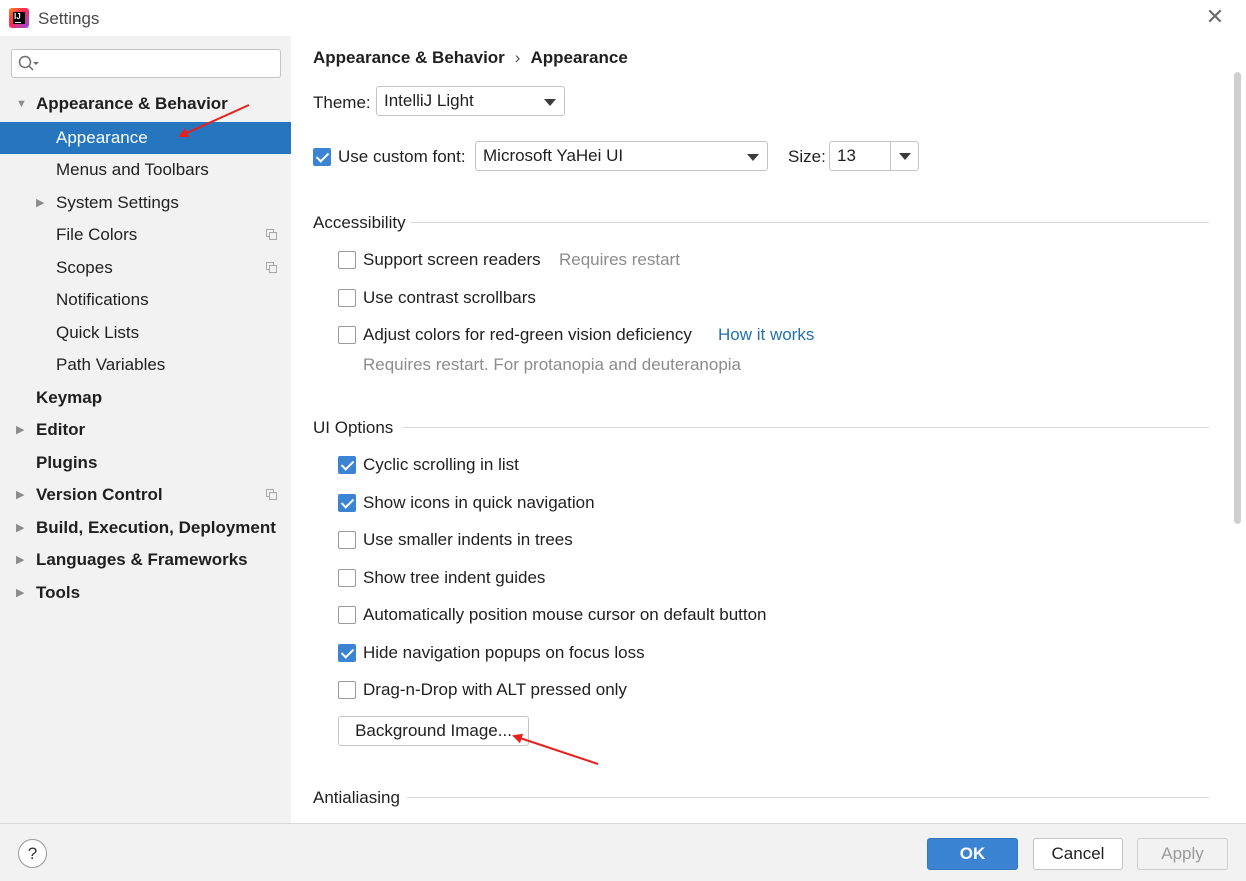 The image size is (1246, 881). I want to click on size-label: Size:, so click(807, 156).